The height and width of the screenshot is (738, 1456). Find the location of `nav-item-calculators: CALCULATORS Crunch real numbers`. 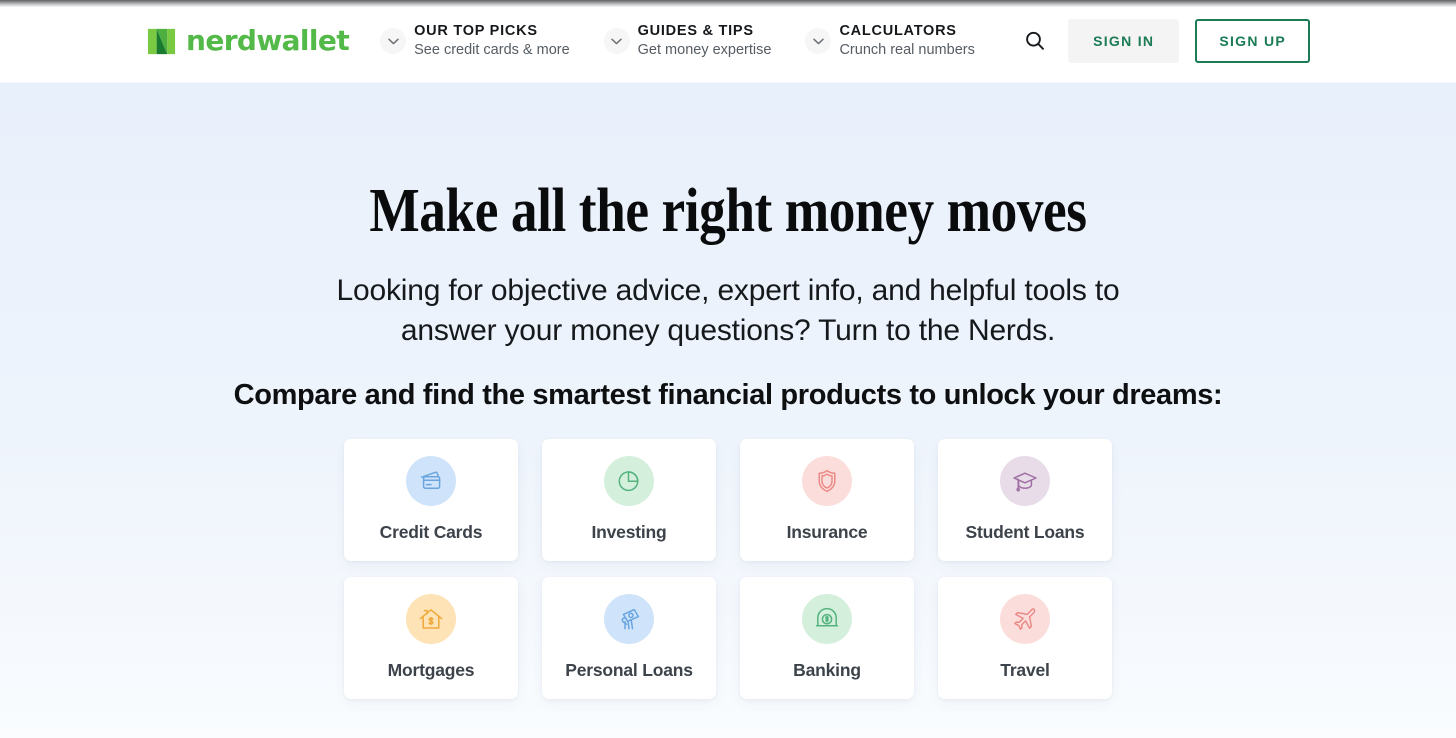

nav-item-calculators: CALCULATORS Crunch real numbers is located at coordinates (895, 41).